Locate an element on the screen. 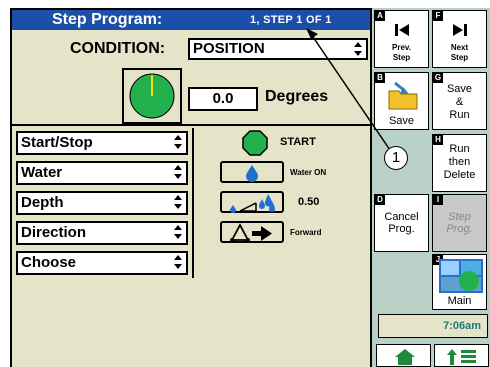 The height and width of the screenshot is (367, 490). list-row-depth: Depth 0.50 is located at coordinates (191, 203).